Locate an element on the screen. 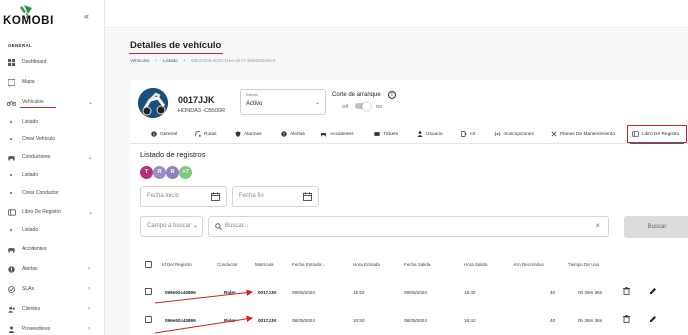 Image resolution: width=688 pixels, height=335 pixels. sidebar-item-proveedores: Proveedores › is located at coordinates (52, 328).